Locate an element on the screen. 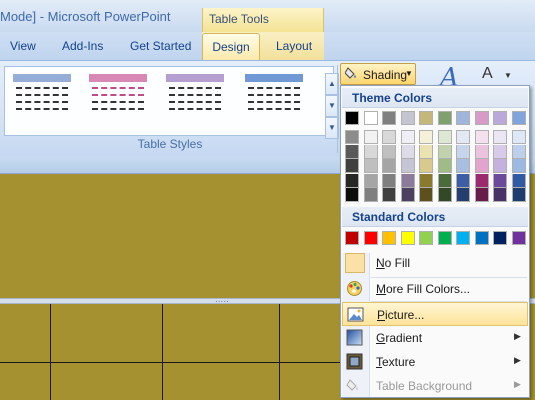 This screenshot has height=400, width=535. text-fill-dropdown-icon: ▼ is located at coordinates (508, 75).